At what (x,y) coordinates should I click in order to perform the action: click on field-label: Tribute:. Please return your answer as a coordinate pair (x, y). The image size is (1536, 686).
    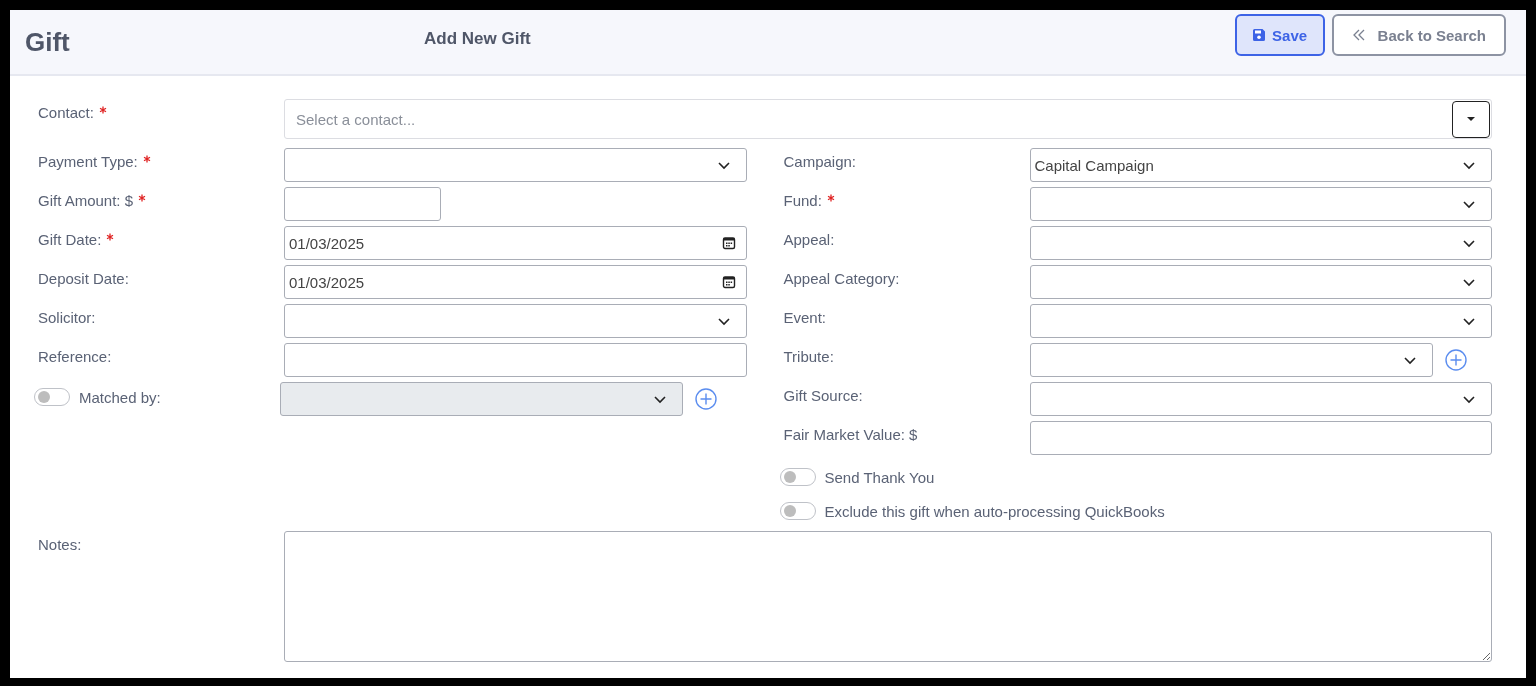
    Looking at the image, I should click on (808, 356).